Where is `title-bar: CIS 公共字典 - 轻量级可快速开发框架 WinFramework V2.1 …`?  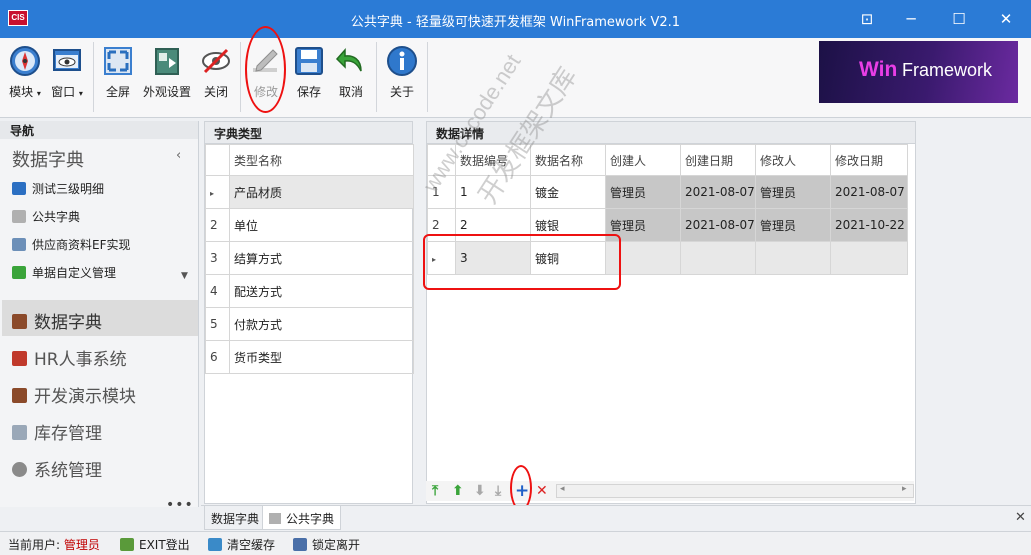
title-bar: CIS 公共字典 - 轻量级可快速开发框架 WinFramework V2.1 … is located at coordinates (515, 19).